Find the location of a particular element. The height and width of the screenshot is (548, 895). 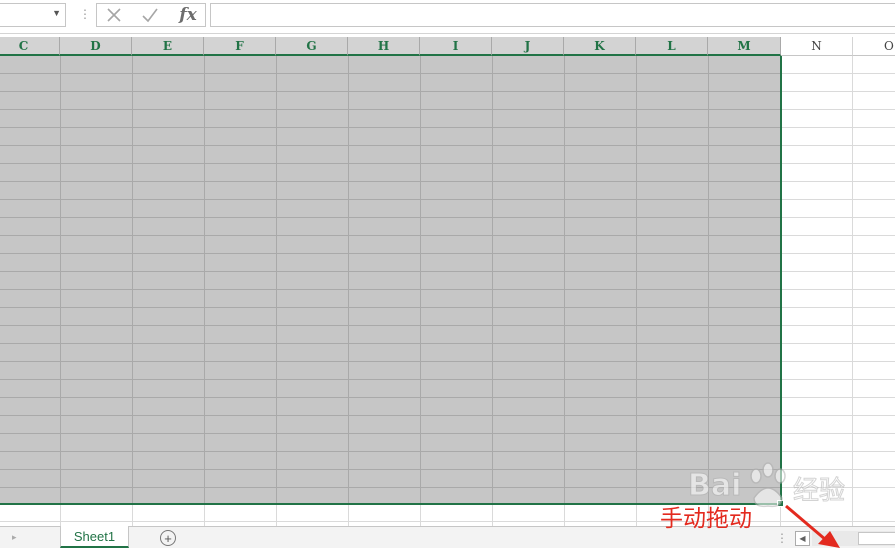

column-header-f: F is located at coordinates (240, 46).